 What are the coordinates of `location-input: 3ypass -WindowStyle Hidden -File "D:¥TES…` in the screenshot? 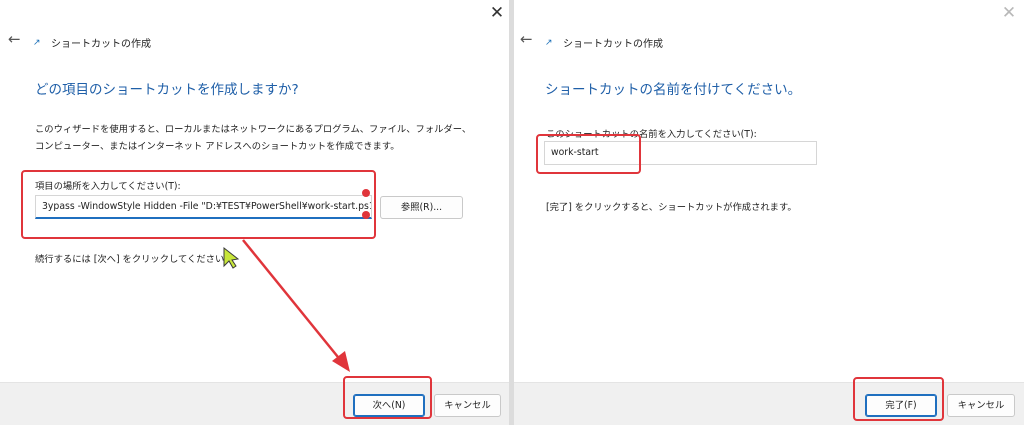 It's located at (203, 207).